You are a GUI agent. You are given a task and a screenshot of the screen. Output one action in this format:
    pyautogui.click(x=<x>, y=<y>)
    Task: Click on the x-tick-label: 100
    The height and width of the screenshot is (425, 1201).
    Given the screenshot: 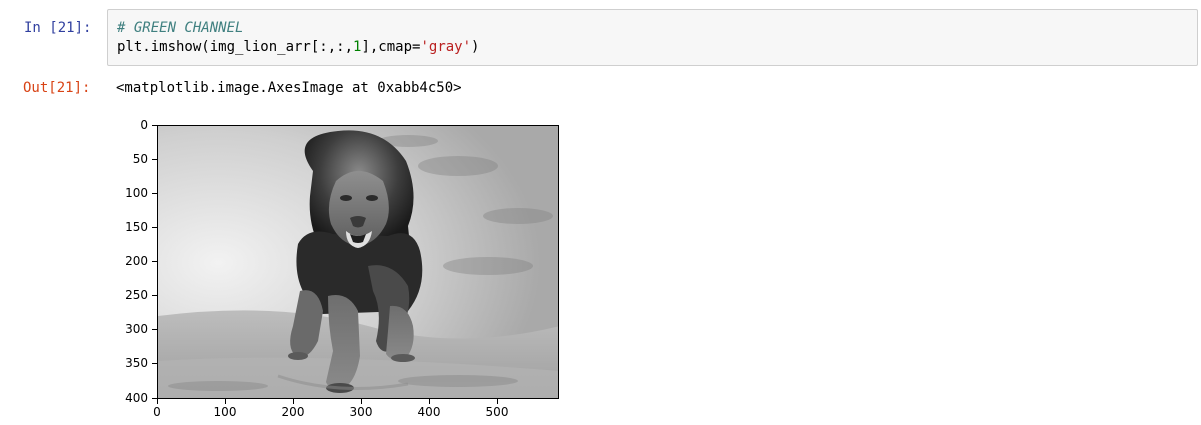 What is the action you would take?
    pyautogui.click(x=225, y=412)
    